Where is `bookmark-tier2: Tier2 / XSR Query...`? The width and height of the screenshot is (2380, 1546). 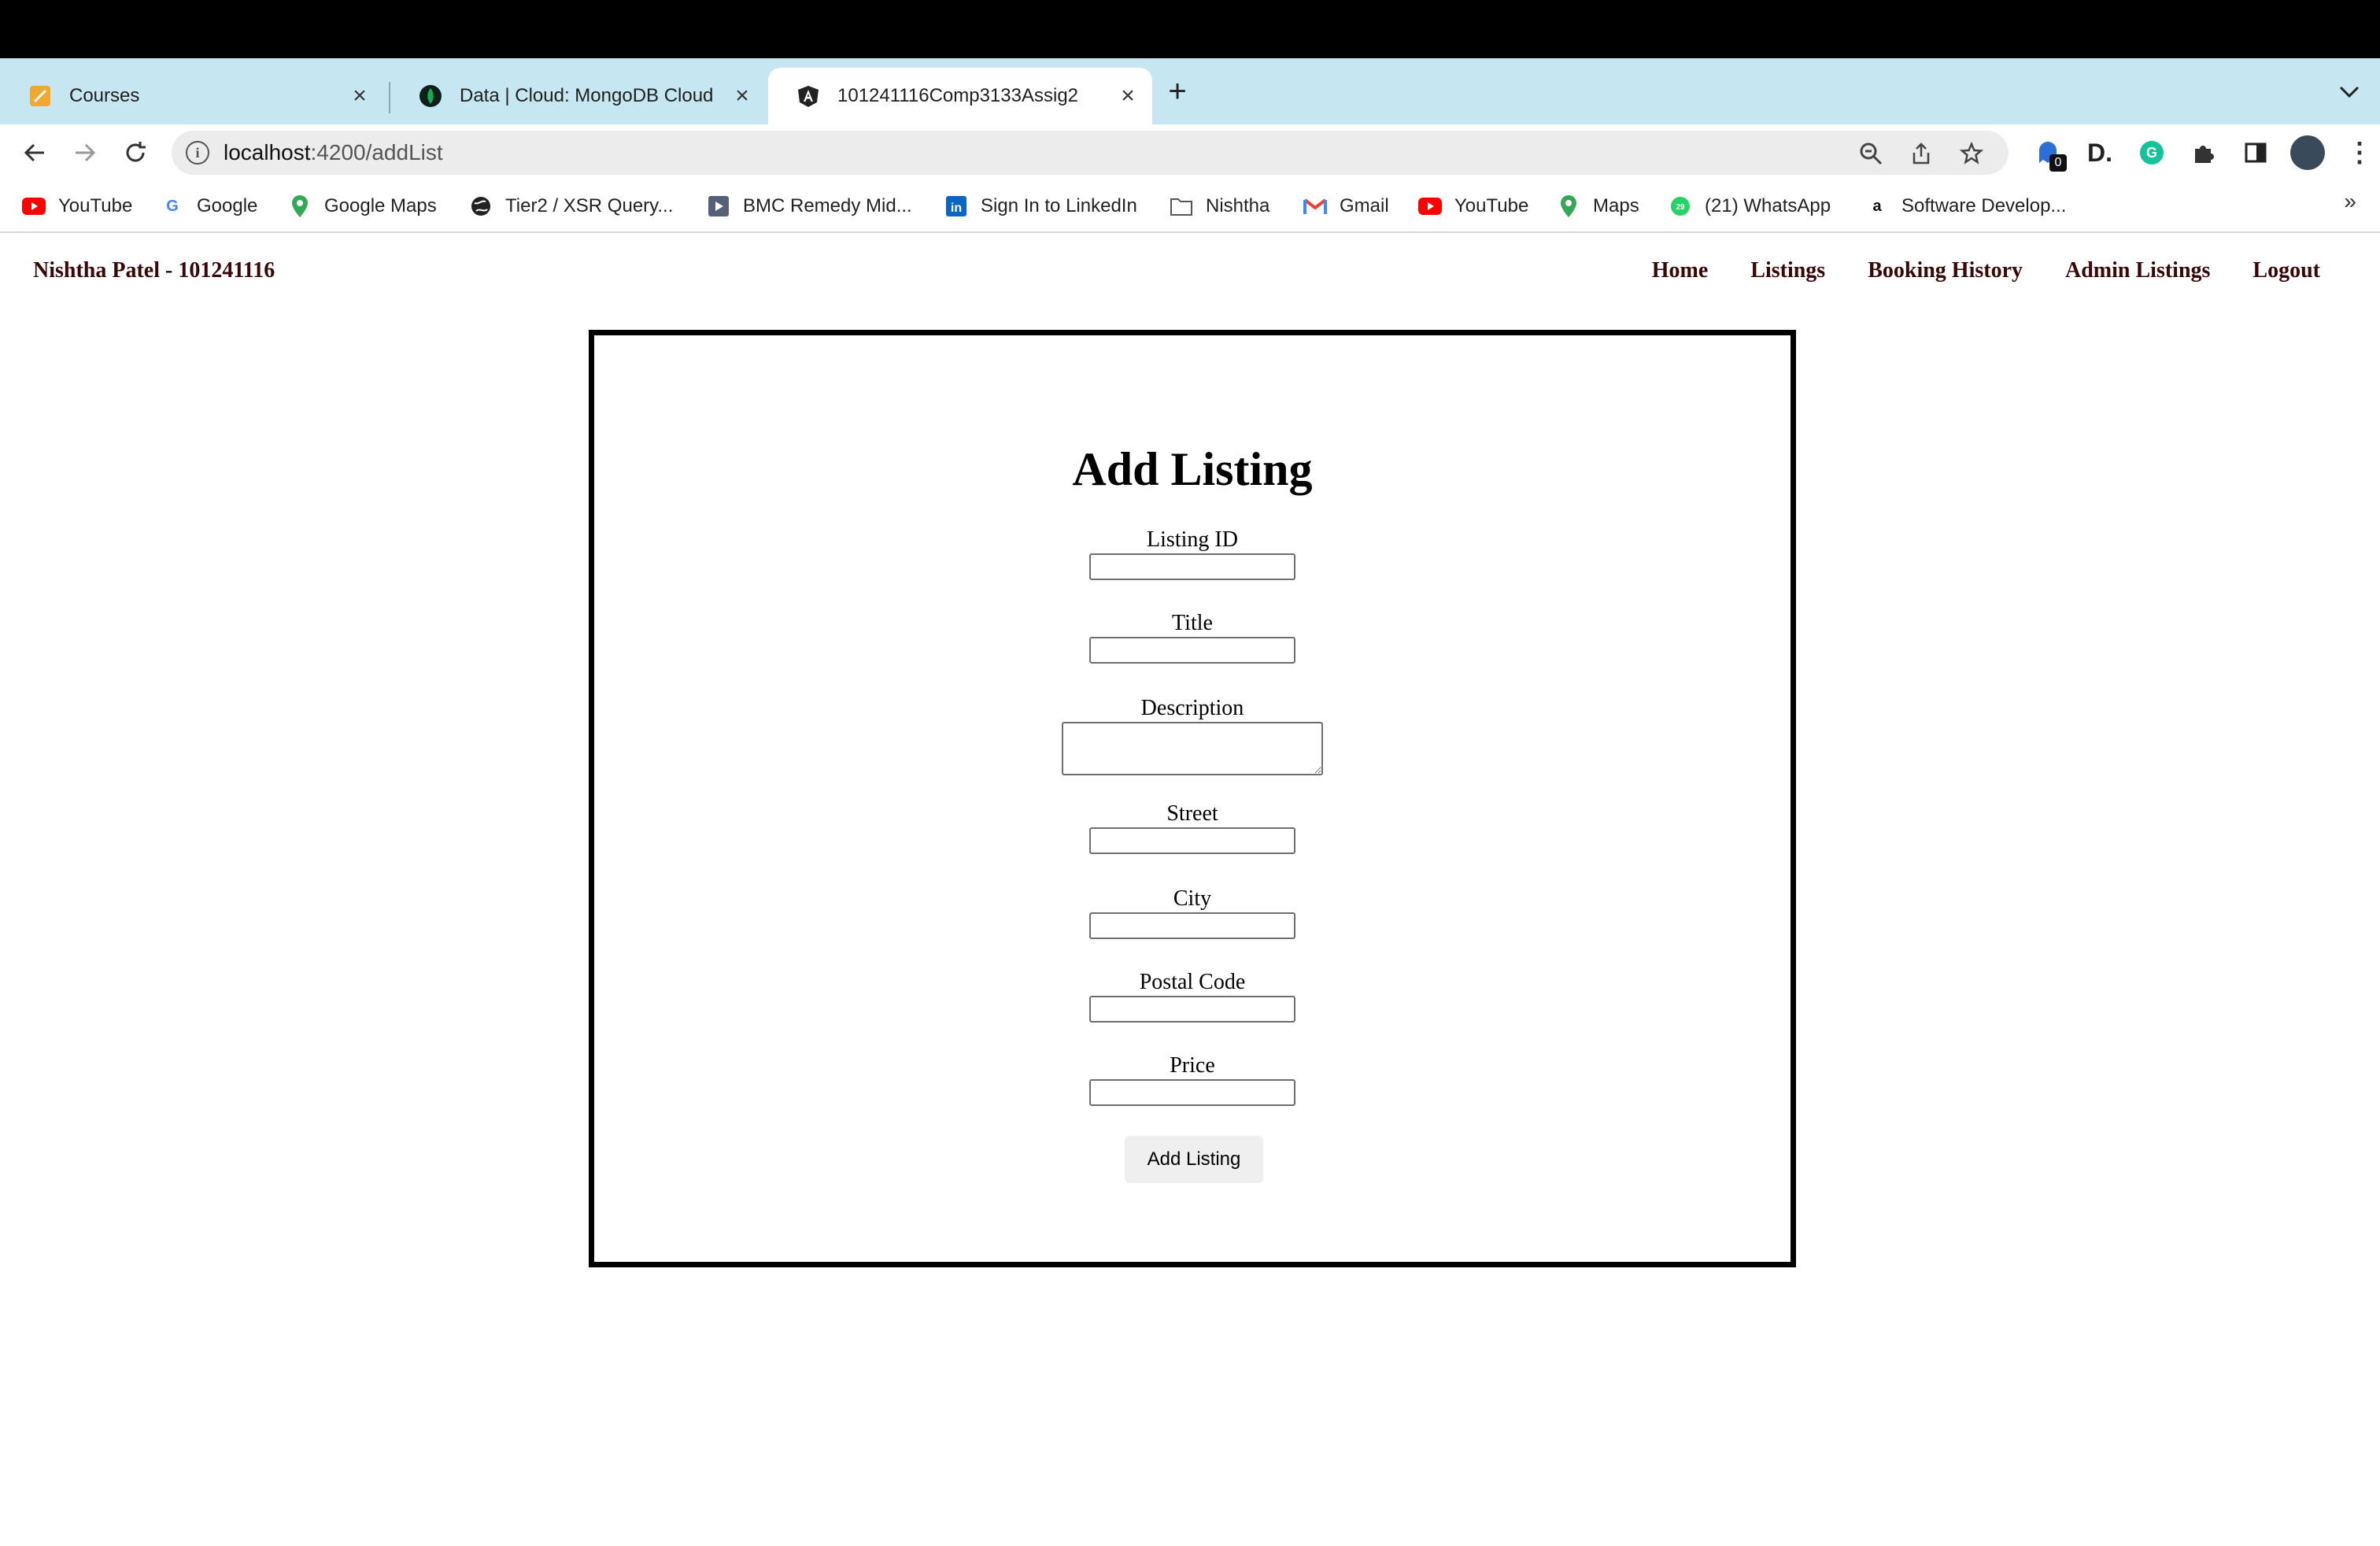
bookmark-tier2: Tier2 / XSR Query... is located at coordinates (571, 206).